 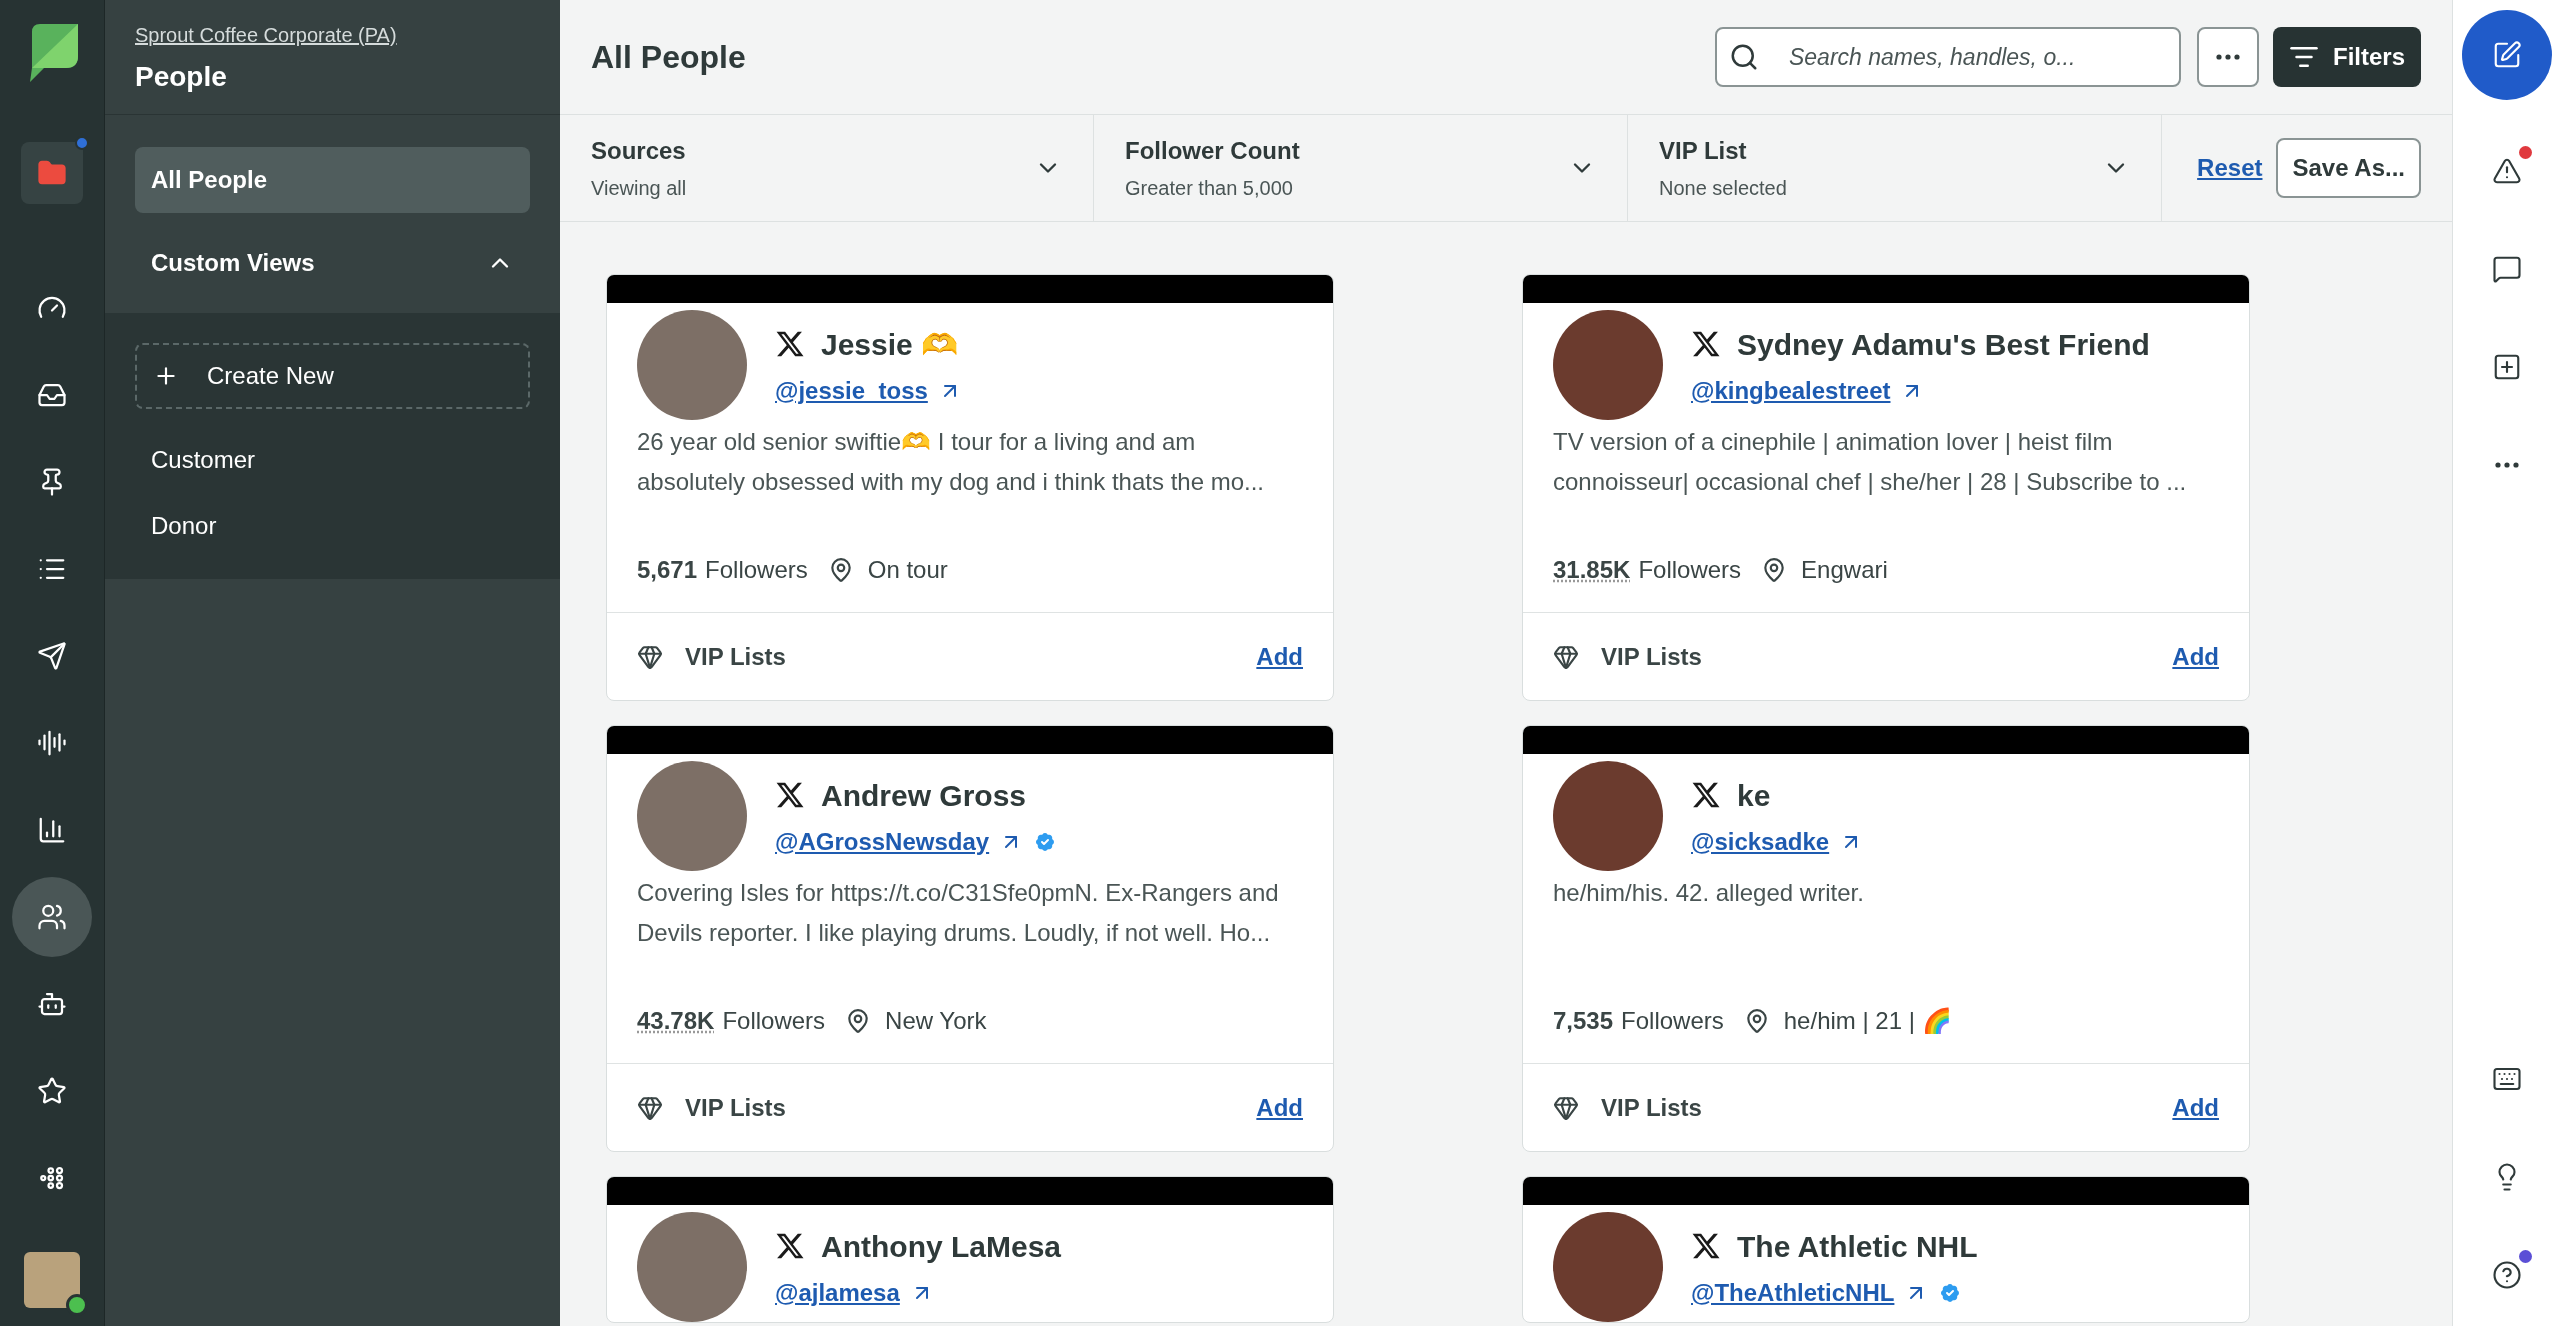 What do you see at coordinates (1754, 795) in the screenshot?
I see `profile-name: ke` at bounding box center [1754, 795].